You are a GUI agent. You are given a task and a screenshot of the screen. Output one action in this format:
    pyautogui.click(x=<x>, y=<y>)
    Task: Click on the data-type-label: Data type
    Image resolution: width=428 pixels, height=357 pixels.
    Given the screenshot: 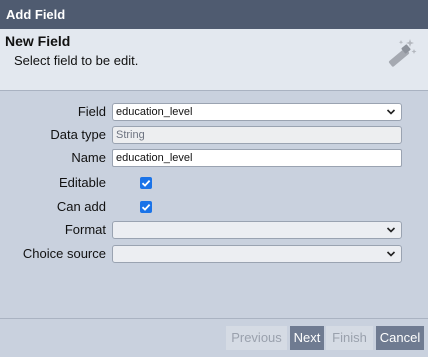 What is the action you would take?
    pyautogui.click(x=78, y=134)
    